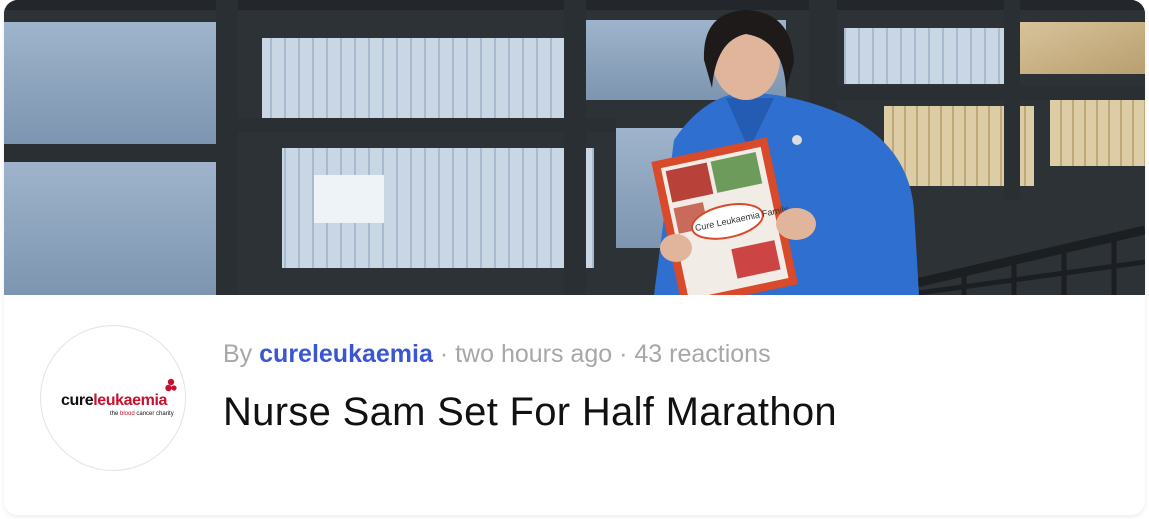  What do you see at coordinates (238, 354) in the screenshot?
I see `by-label: By` at bounding box center [238, 354].